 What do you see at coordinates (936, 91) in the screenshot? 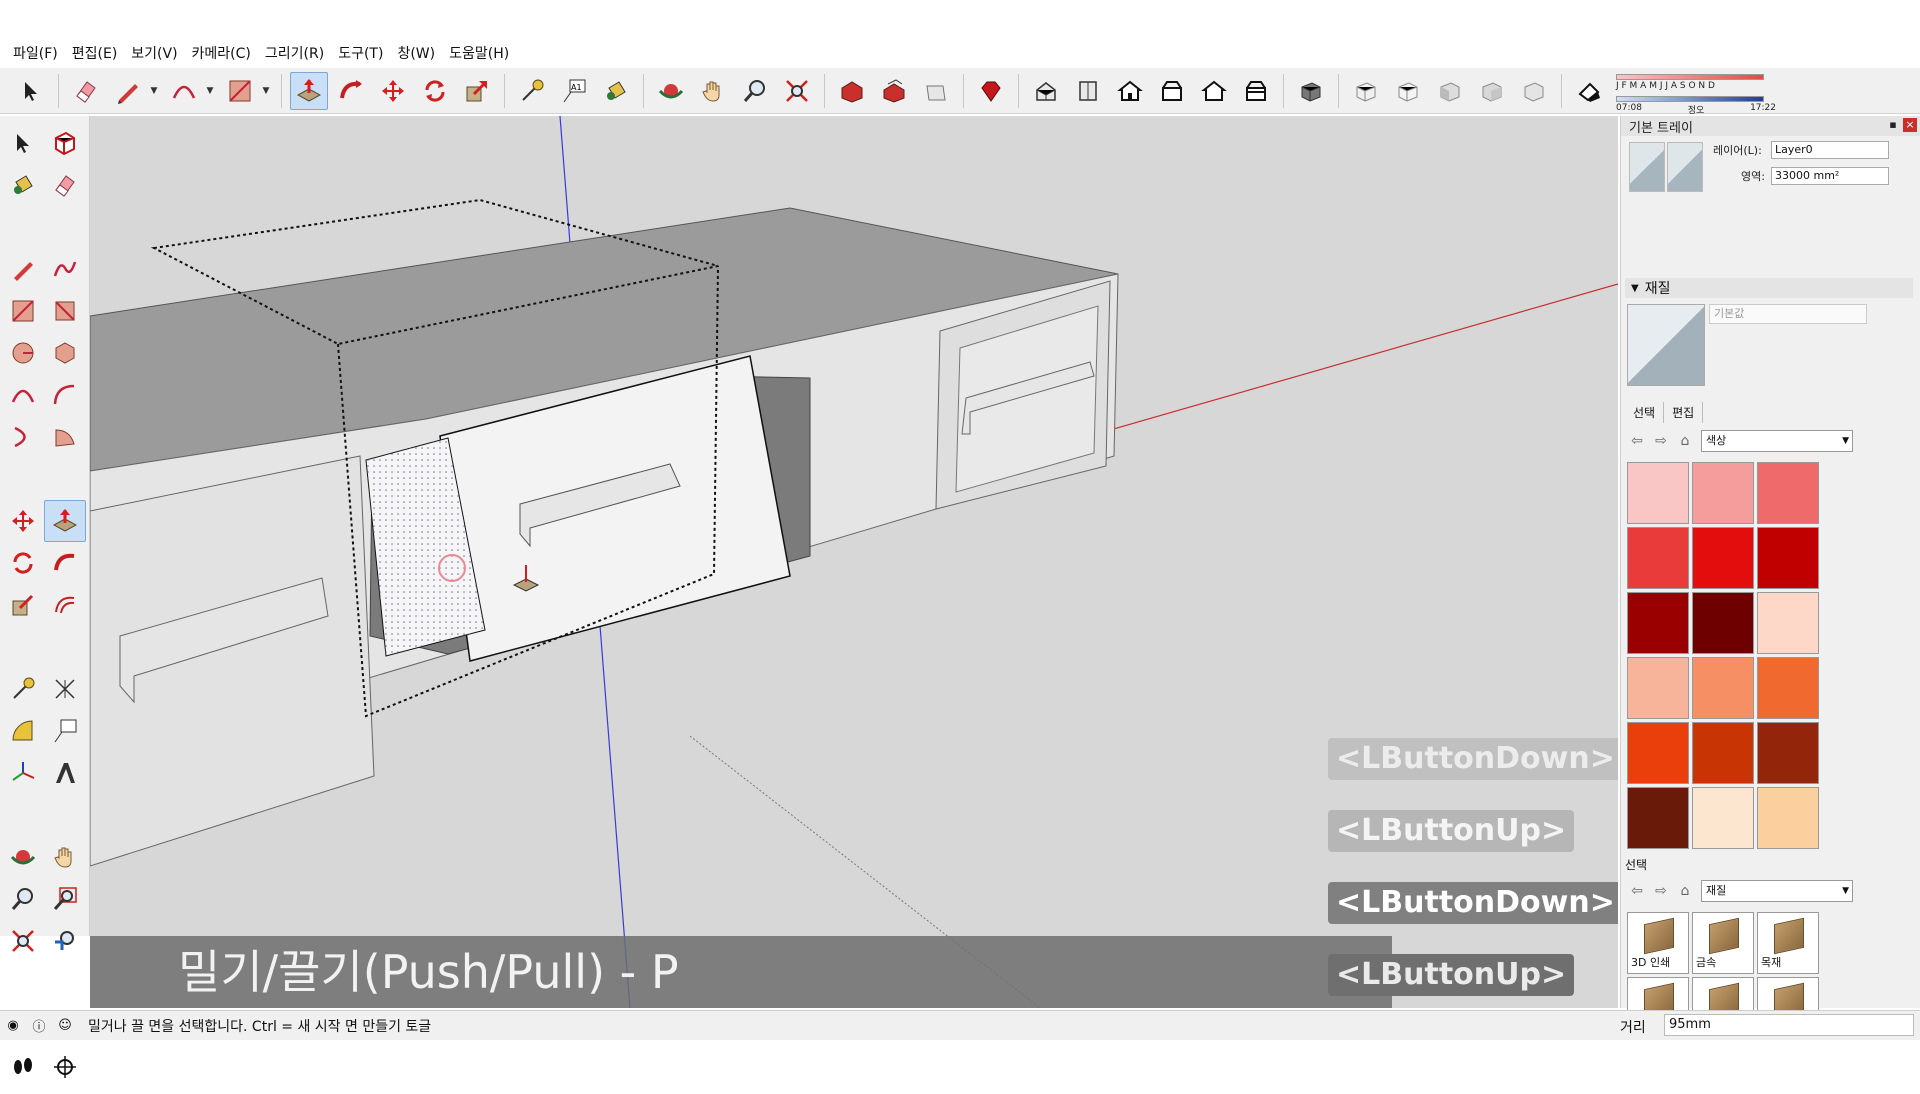
I see `share-component-button` at bounding box center [936, 91].